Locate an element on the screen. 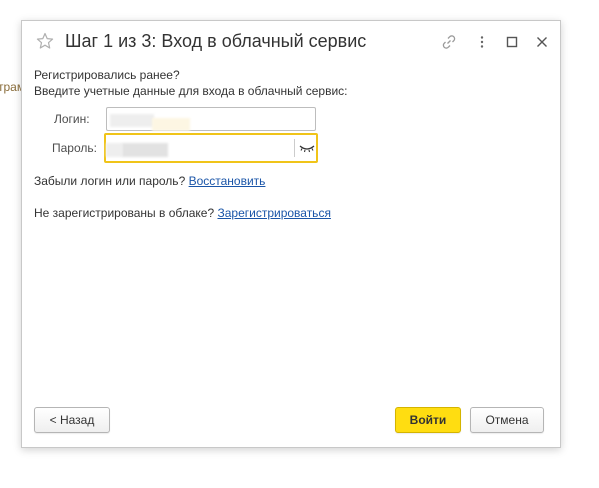  redacted-password-value is located at coordinates (145, 150).